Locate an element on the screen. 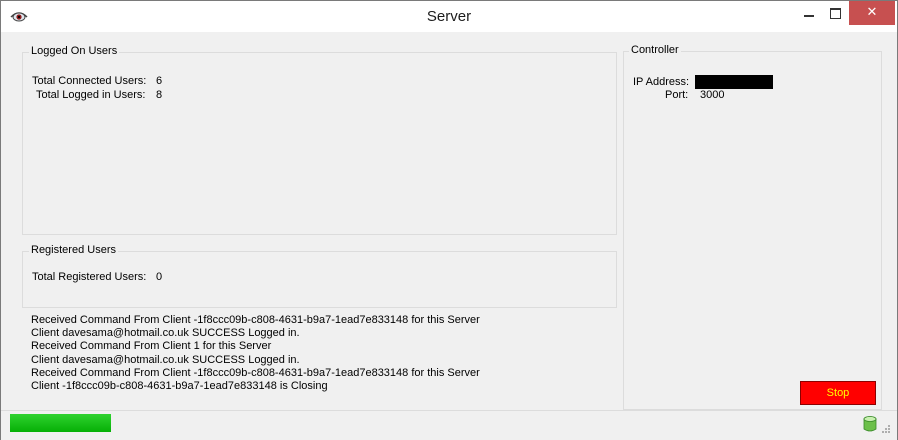 The width and height of the screenshot is (898, 440). ip-address-label: IP Address: is located at coordinates (661, 82).